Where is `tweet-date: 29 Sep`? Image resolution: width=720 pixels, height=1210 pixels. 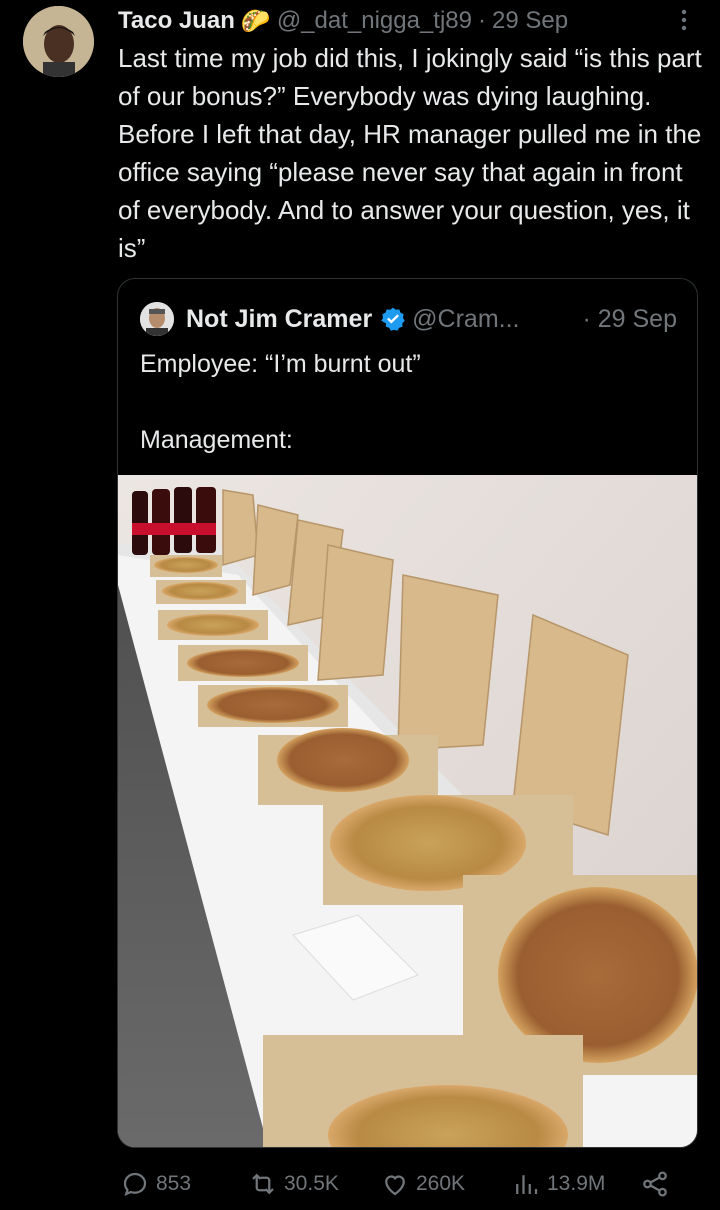
tweet-date: 29 Sep is located at coordinates (530, 21).